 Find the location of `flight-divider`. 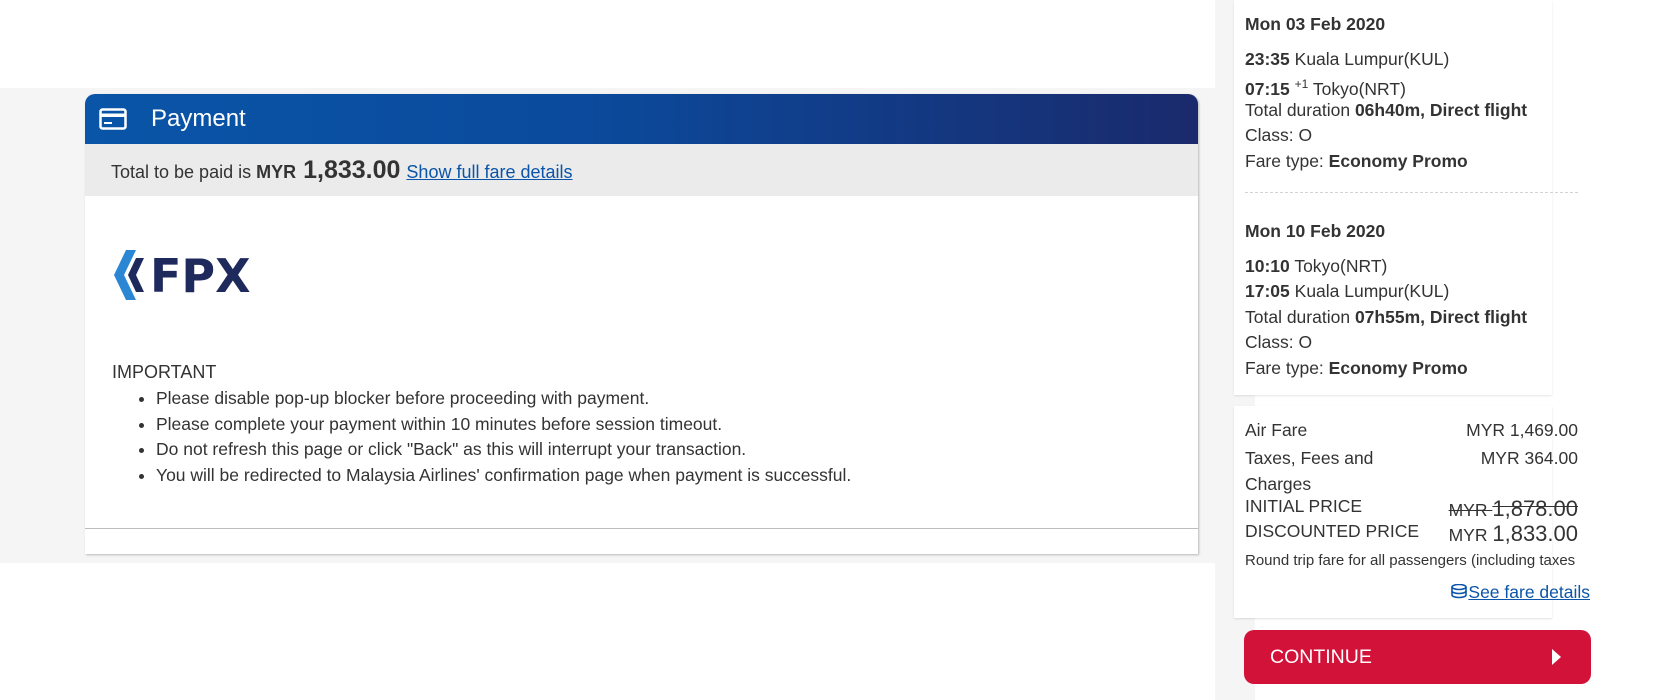

flight-divider is located at coordinates (1411, 192).